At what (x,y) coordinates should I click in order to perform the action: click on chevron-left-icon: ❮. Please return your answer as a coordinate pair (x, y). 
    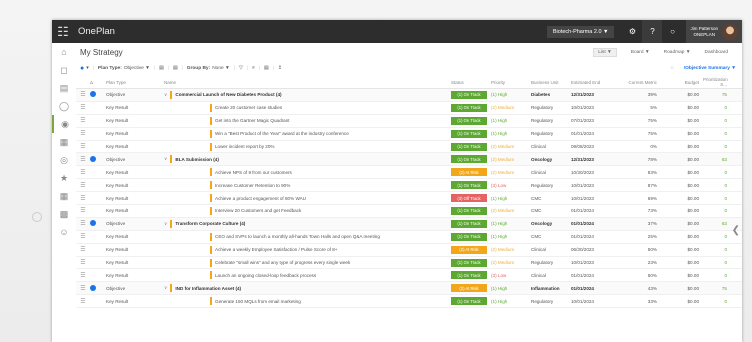
    Looking at the image, I should click on (736, 230).